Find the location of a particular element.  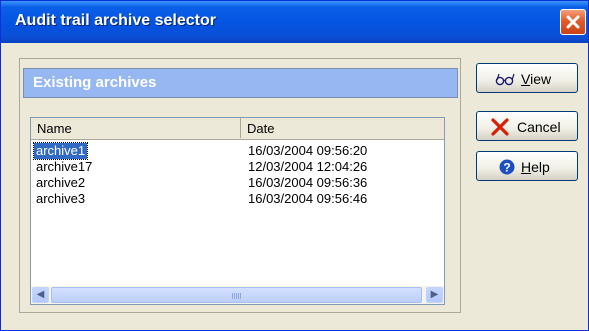

archive-date: 12/03/2004 12:04:26 is located at coordinates (308, 166).